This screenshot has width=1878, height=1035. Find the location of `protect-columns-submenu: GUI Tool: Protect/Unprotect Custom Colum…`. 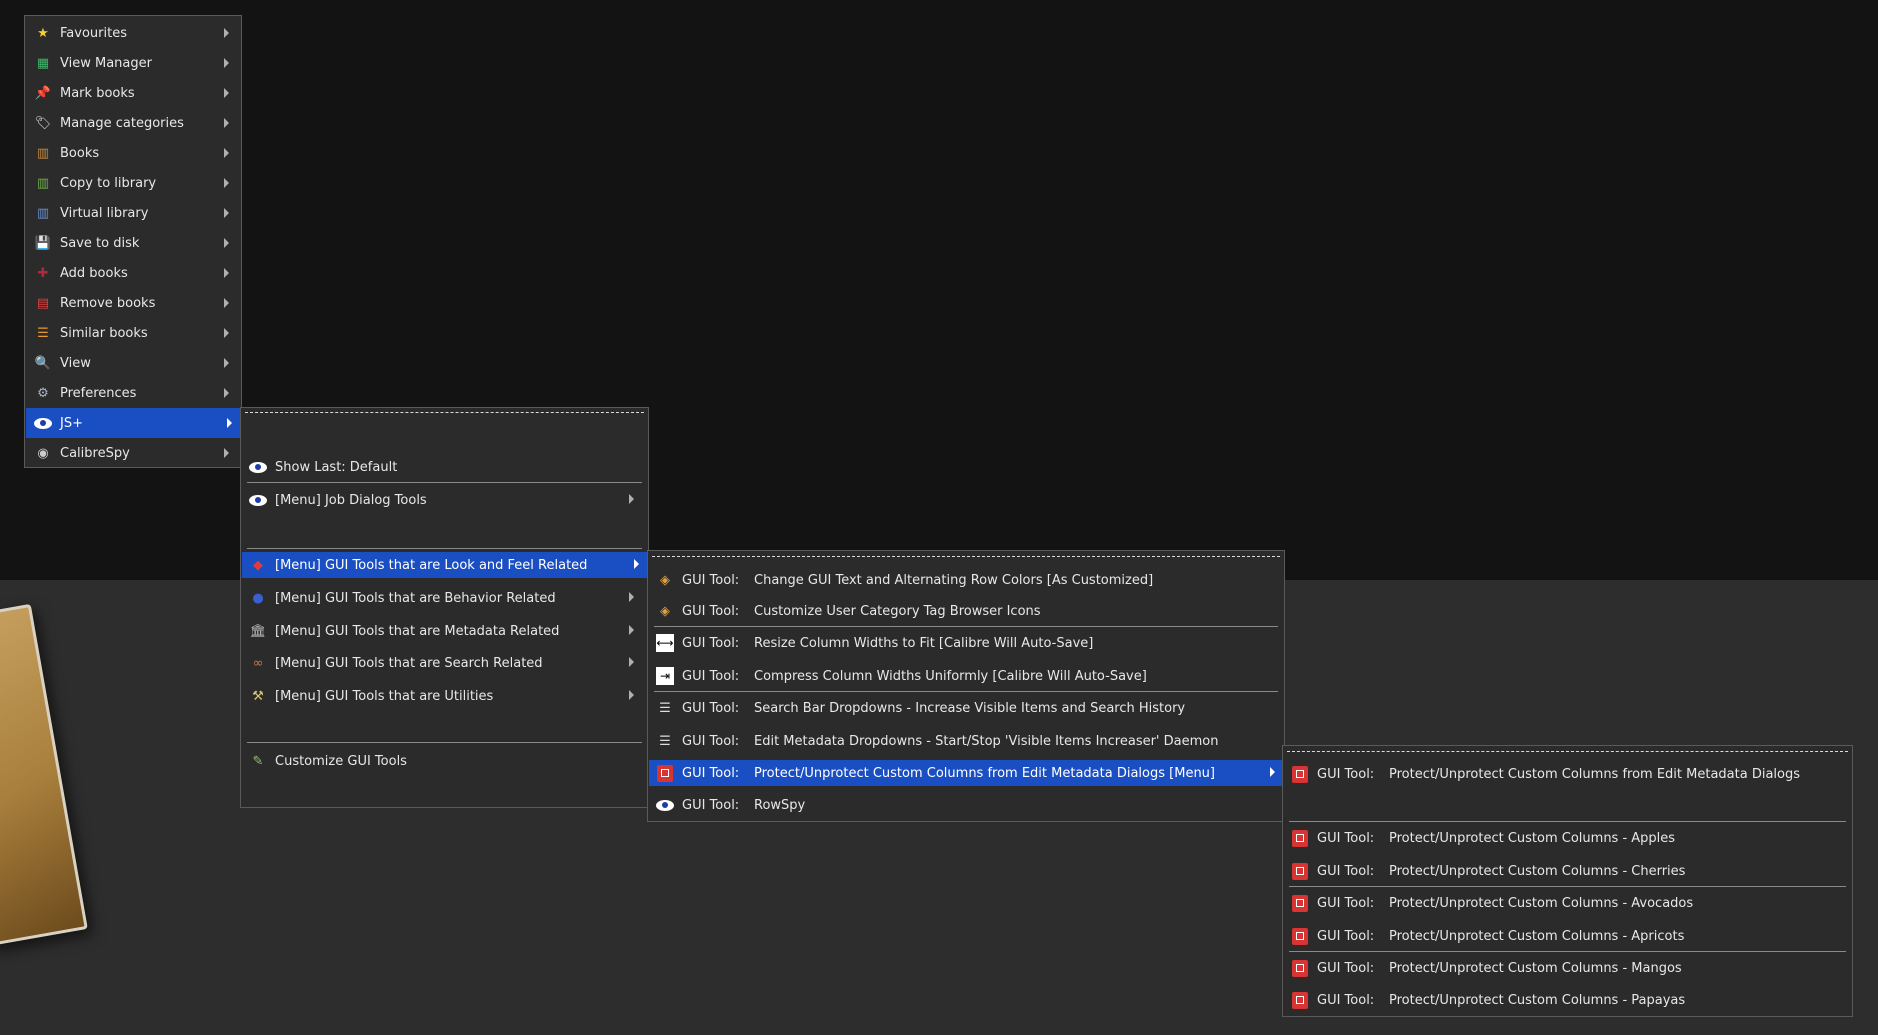

protect-columns-submenu: GUI Tool: Protect/Unprotect Custom Colum… is located at coordinates (1567, 881).